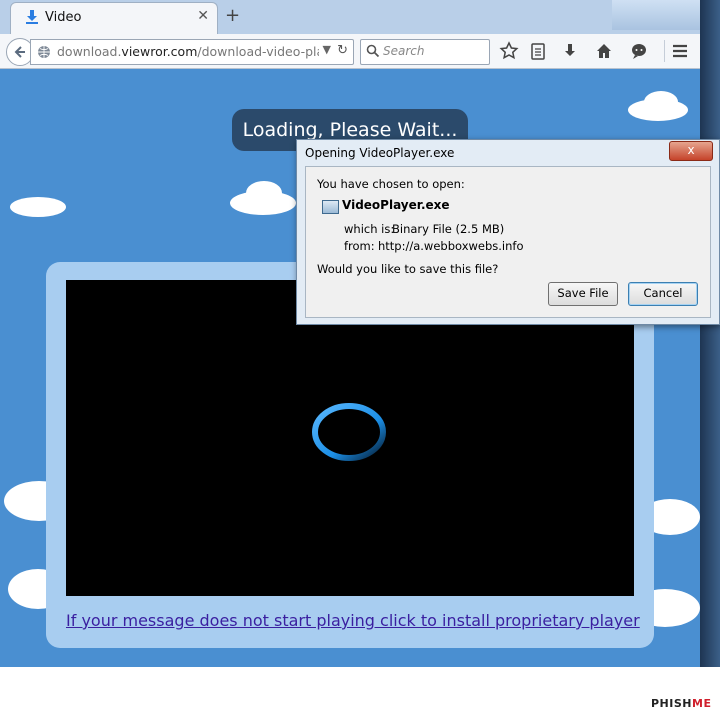 Image resolution: width=720 pixels, height=721 pixels. I want to click on url-dropdown-icon: ▼, so click(327, 49).